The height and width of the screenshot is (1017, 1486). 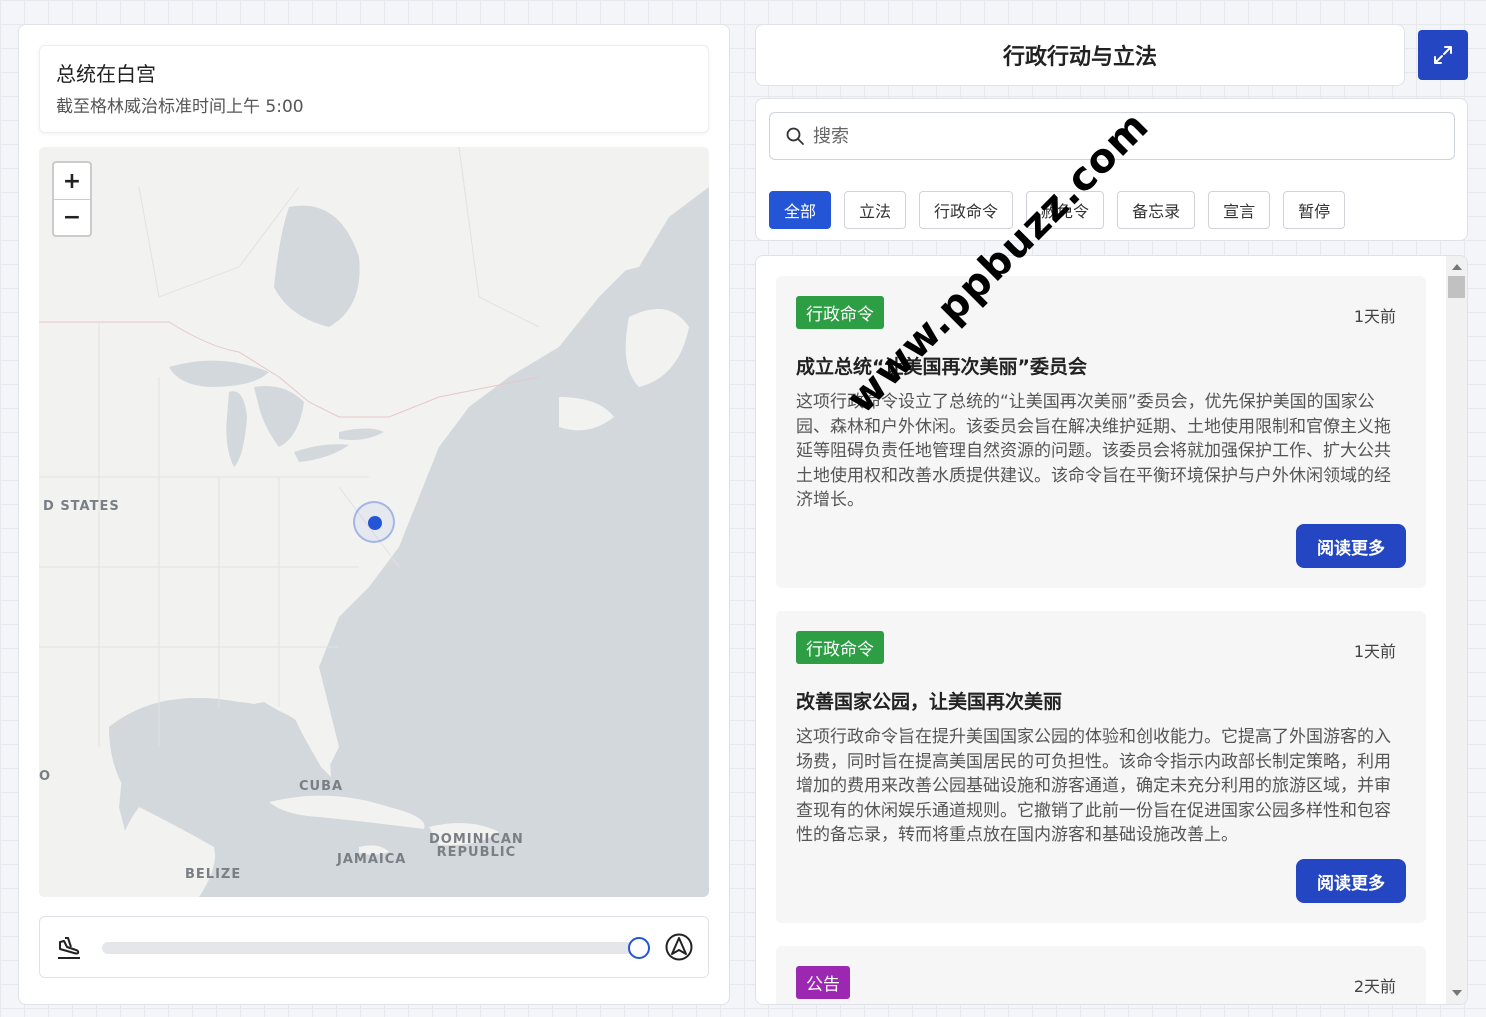 I want to click on expand-icon, so click(x=1443, y=55).